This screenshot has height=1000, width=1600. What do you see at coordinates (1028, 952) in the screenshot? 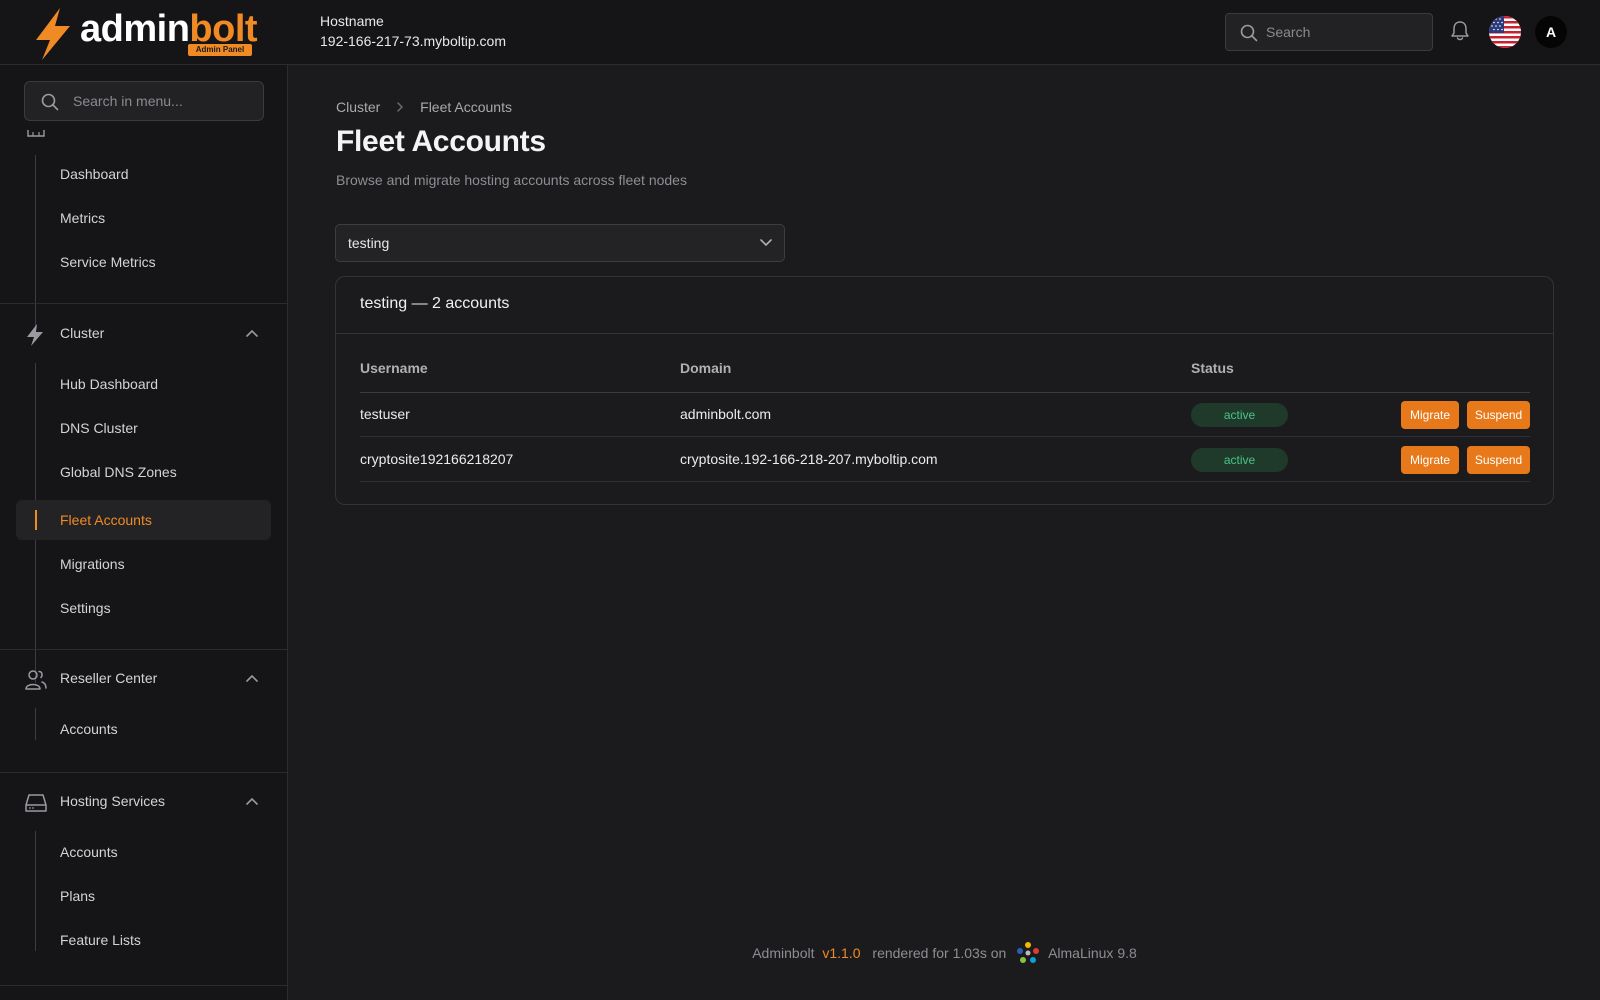
I see `almalinux-logo-icon` at bounding box center [1028, 952].